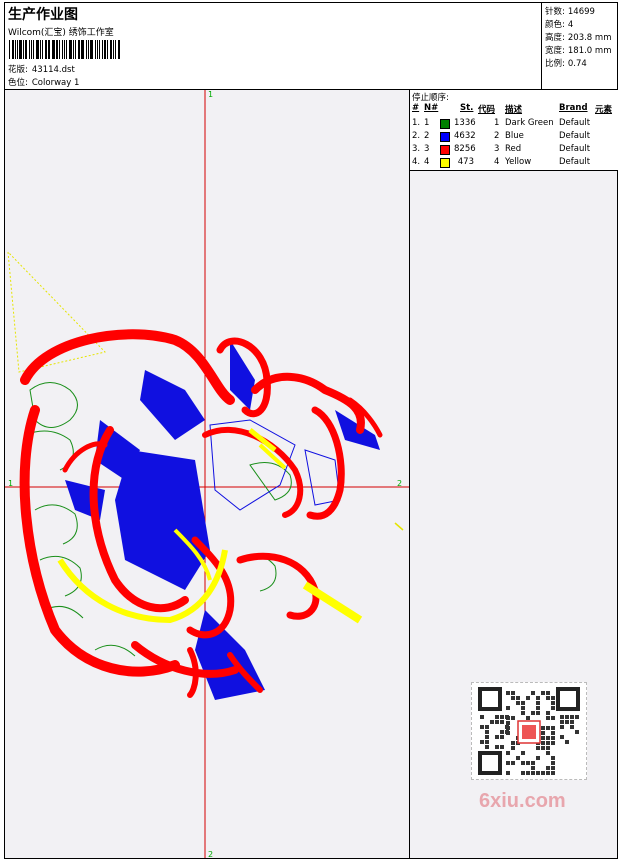 This screenshot has width=620, height=862. I want to click on width-label: 宽度:, so click(555, 51).